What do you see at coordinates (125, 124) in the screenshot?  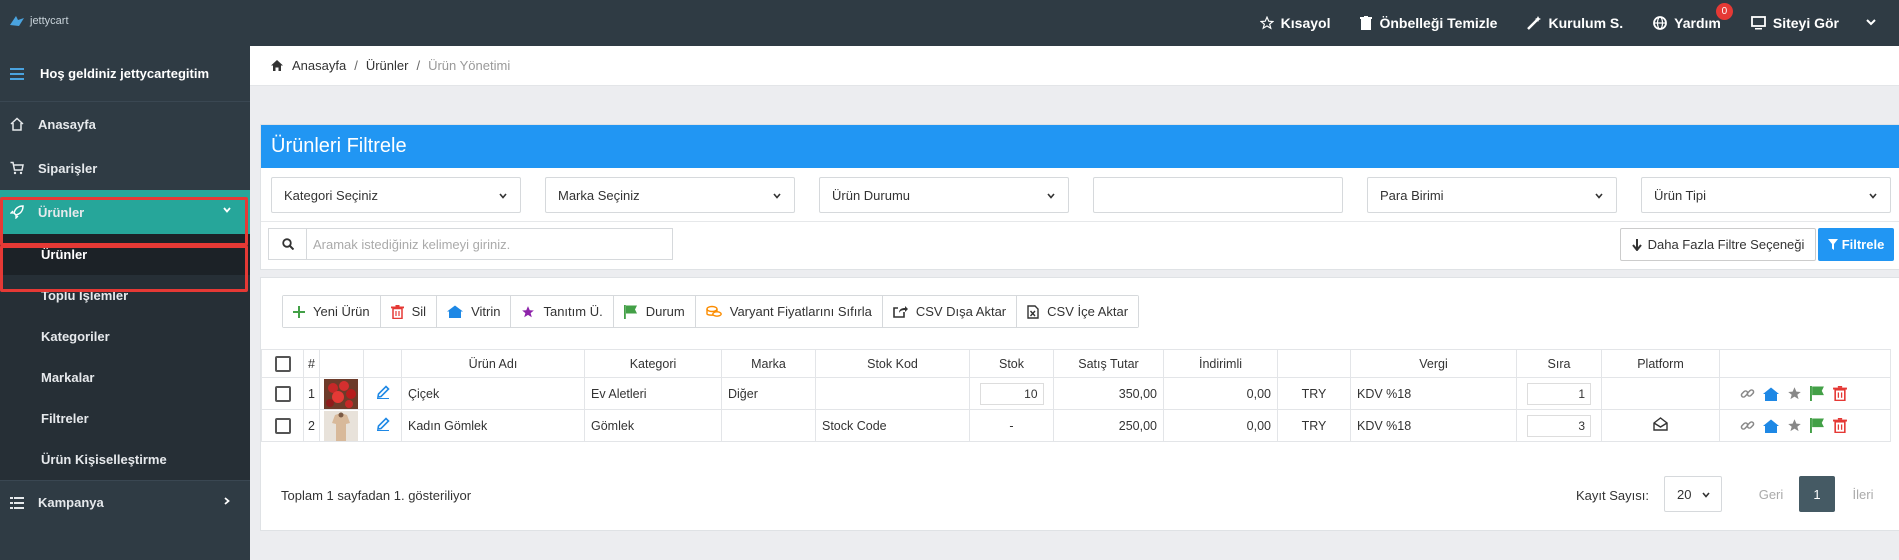 I see `sidebar-item-home: Anasayfa` at bounding box center [125, 124].